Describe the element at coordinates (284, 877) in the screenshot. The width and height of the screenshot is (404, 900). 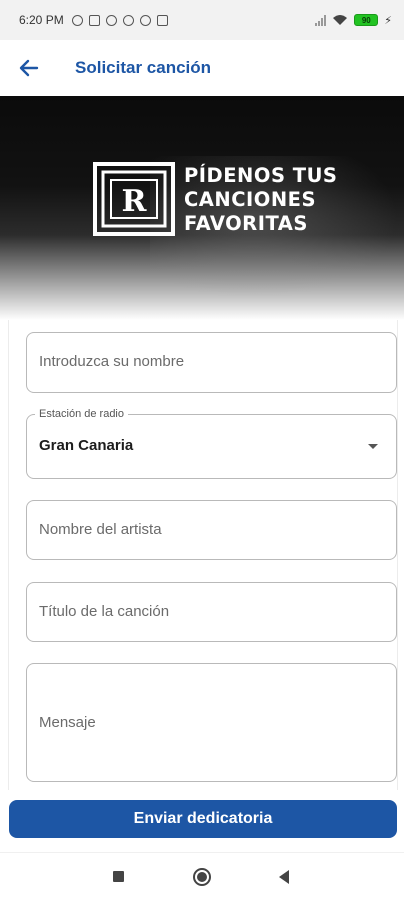
I see `back-triangle-icon` at that location.